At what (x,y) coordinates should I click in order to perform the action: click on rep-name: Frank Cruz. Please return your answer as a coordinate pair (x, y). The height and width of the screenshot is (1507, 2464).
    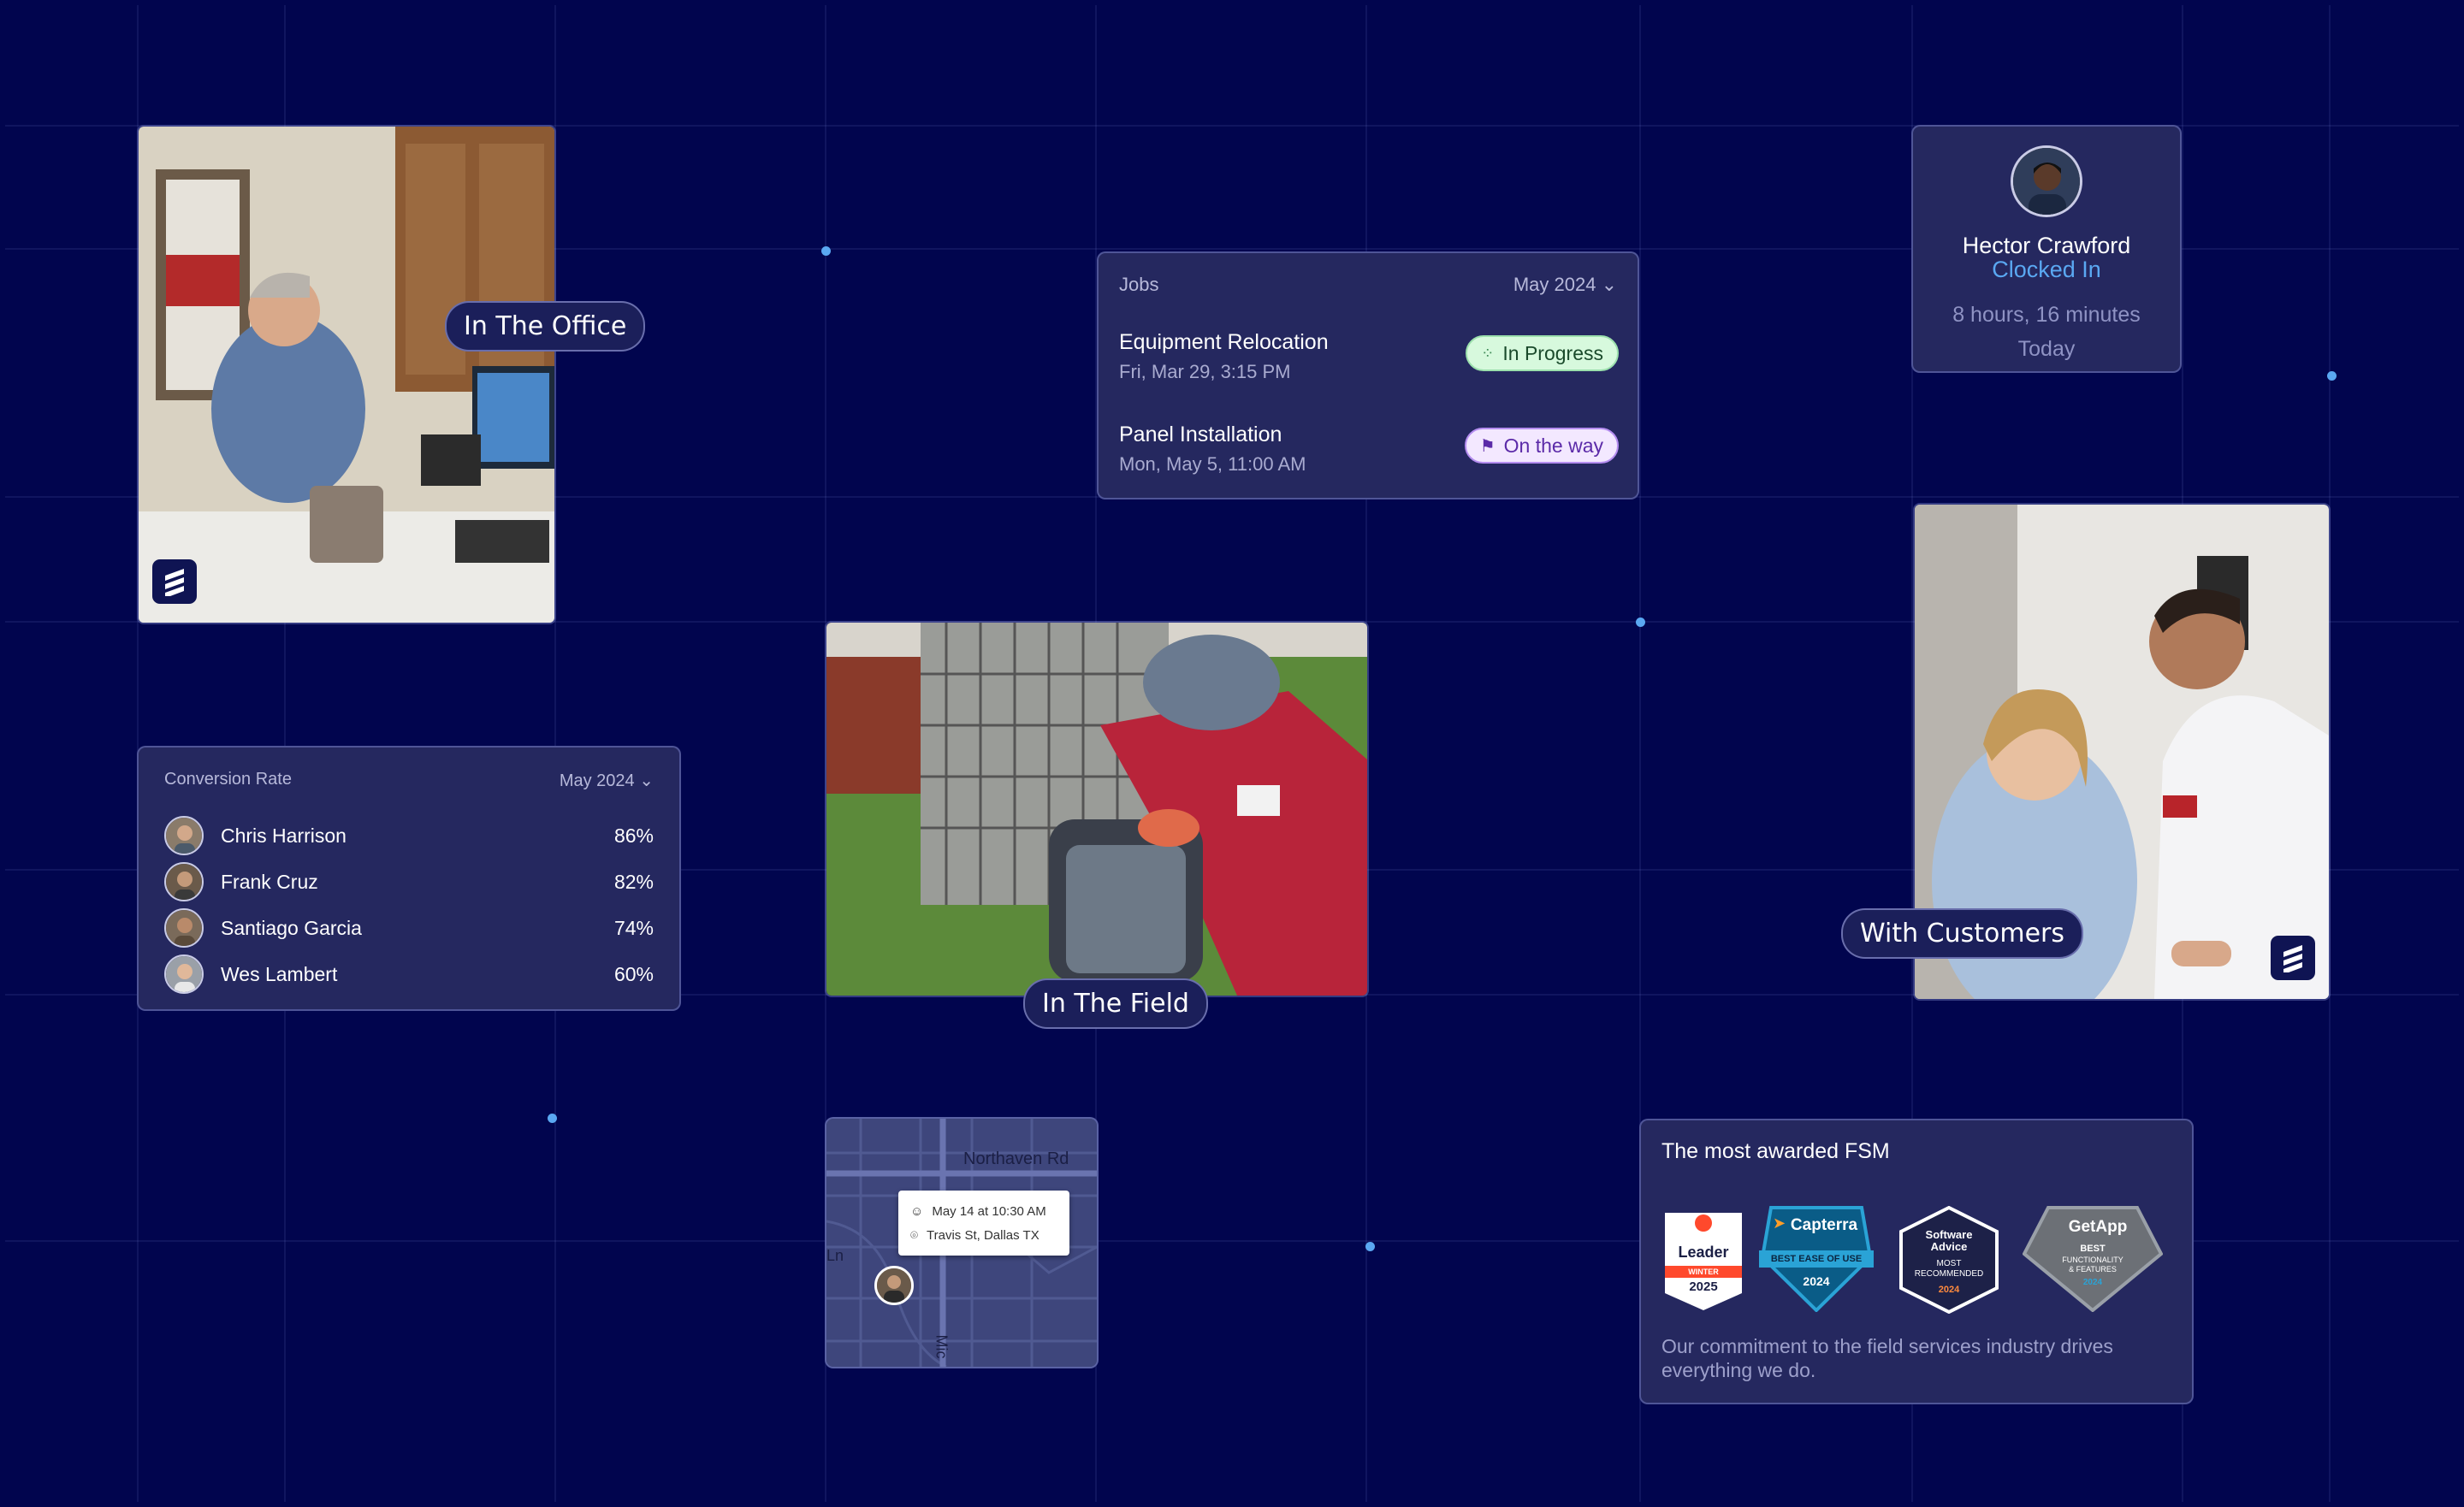
    Looking at the image, I should click on (269, 882).